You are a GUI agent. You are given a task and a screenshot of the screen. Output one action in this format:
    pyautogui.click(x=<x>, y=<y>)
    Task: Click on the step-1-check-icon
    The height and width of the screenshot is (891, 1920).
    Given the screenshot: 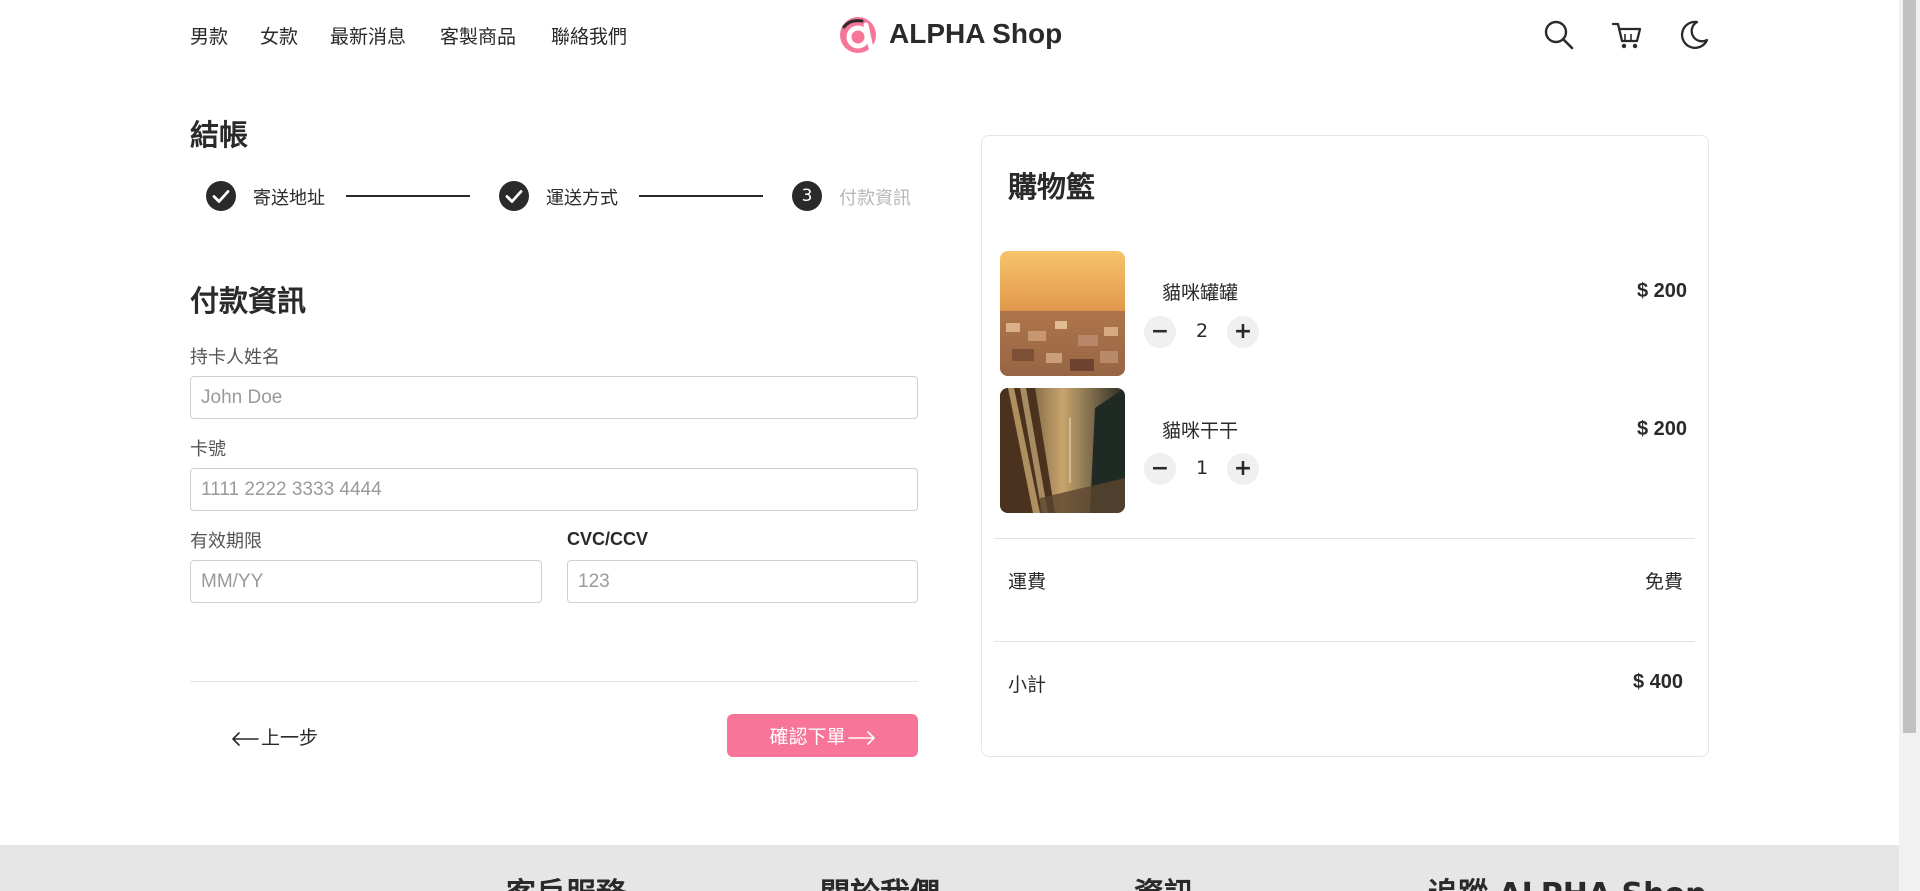 What is the action you would take?
    pyautogui.click(x=221, y=196)
    